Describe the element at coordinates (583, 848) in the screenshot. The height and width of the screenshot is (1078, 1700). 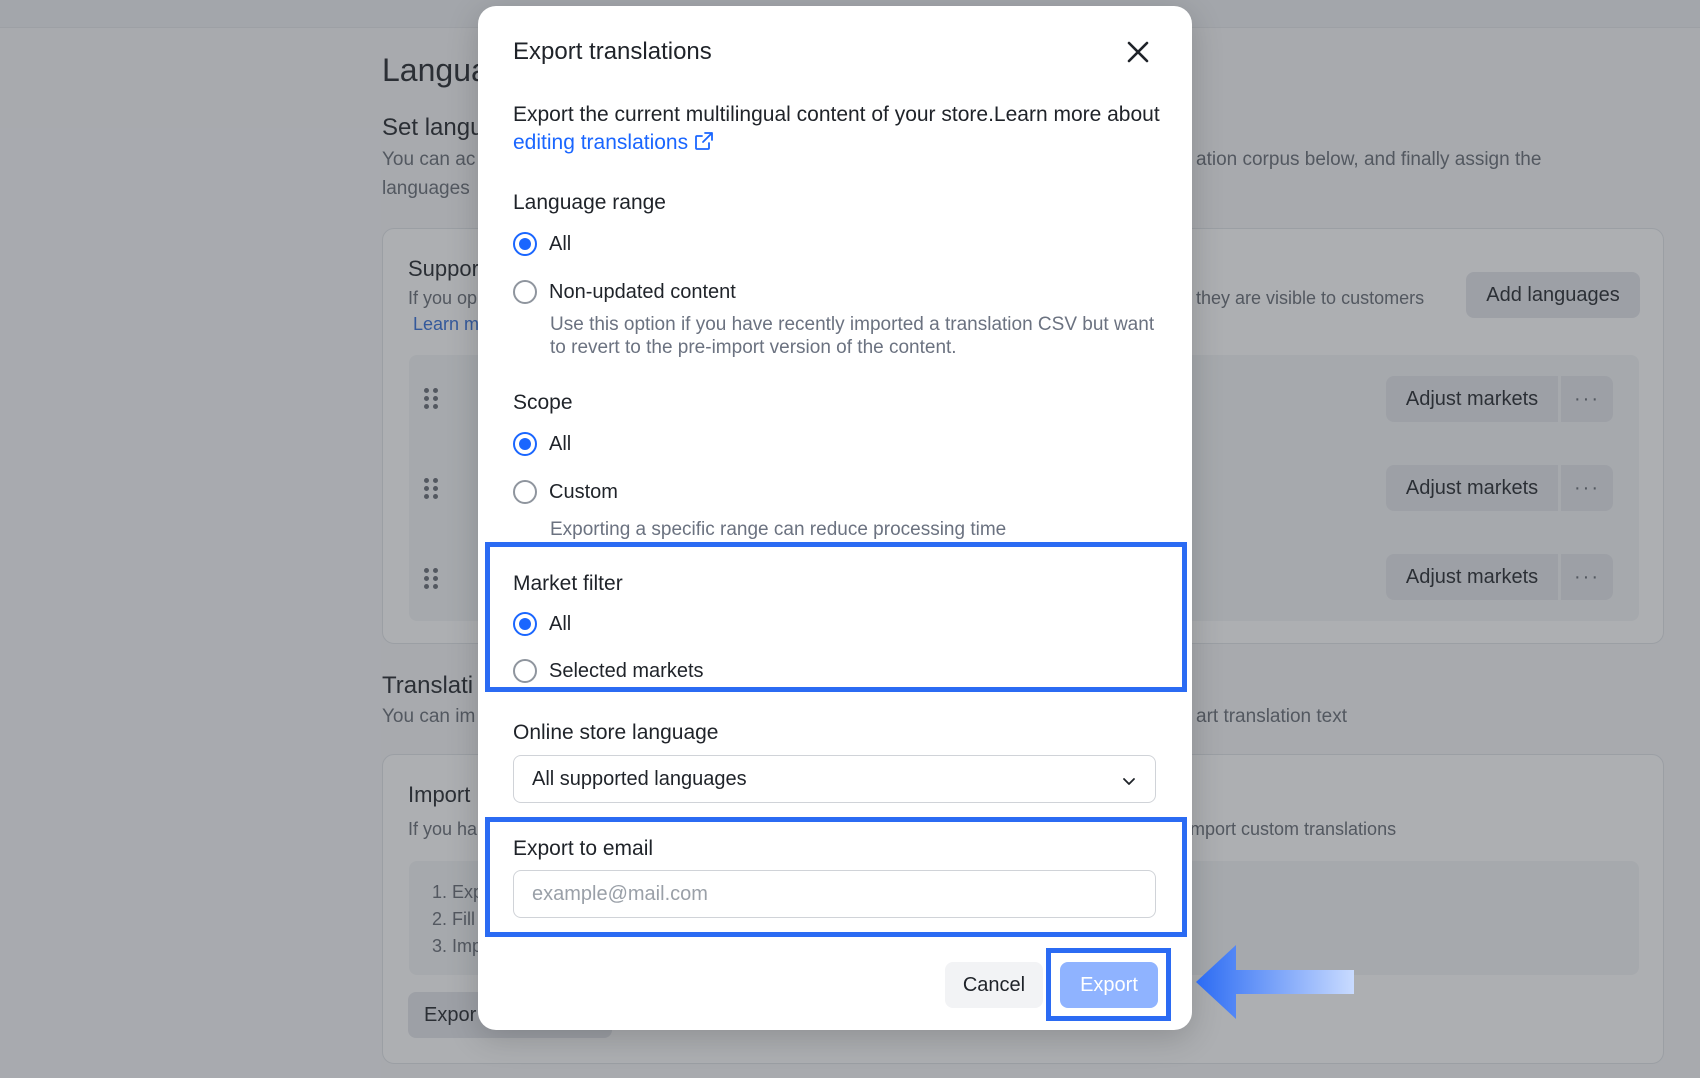
I see `export-to-email-label: Export to email` at that location.